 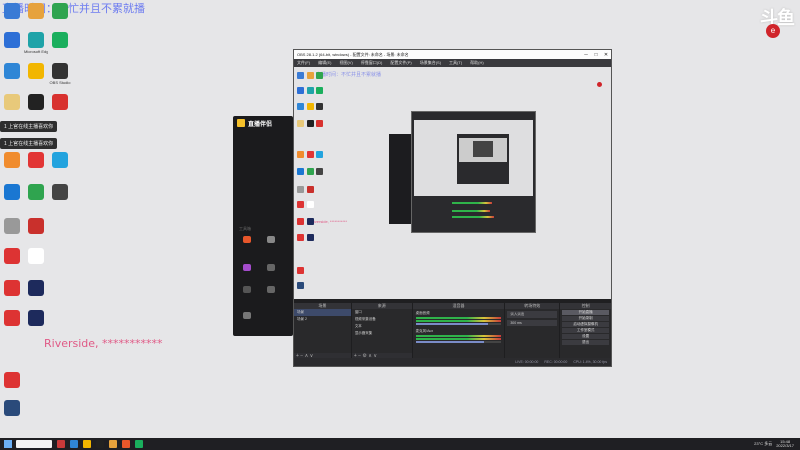 I want to click on virtual-camera-button: 启动虚拟摄像机, so click(x=585, y=324).